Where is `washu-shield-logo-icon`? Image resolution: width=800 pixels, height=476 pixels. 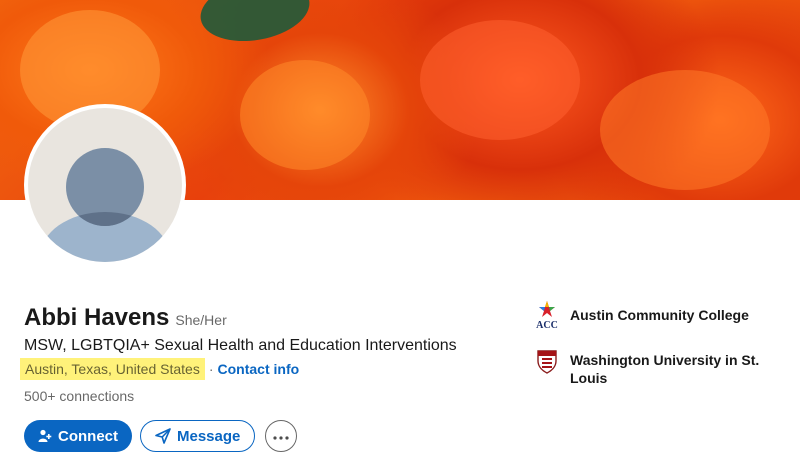 washu-shield-logo-icon is located at coordinates (547, 360).